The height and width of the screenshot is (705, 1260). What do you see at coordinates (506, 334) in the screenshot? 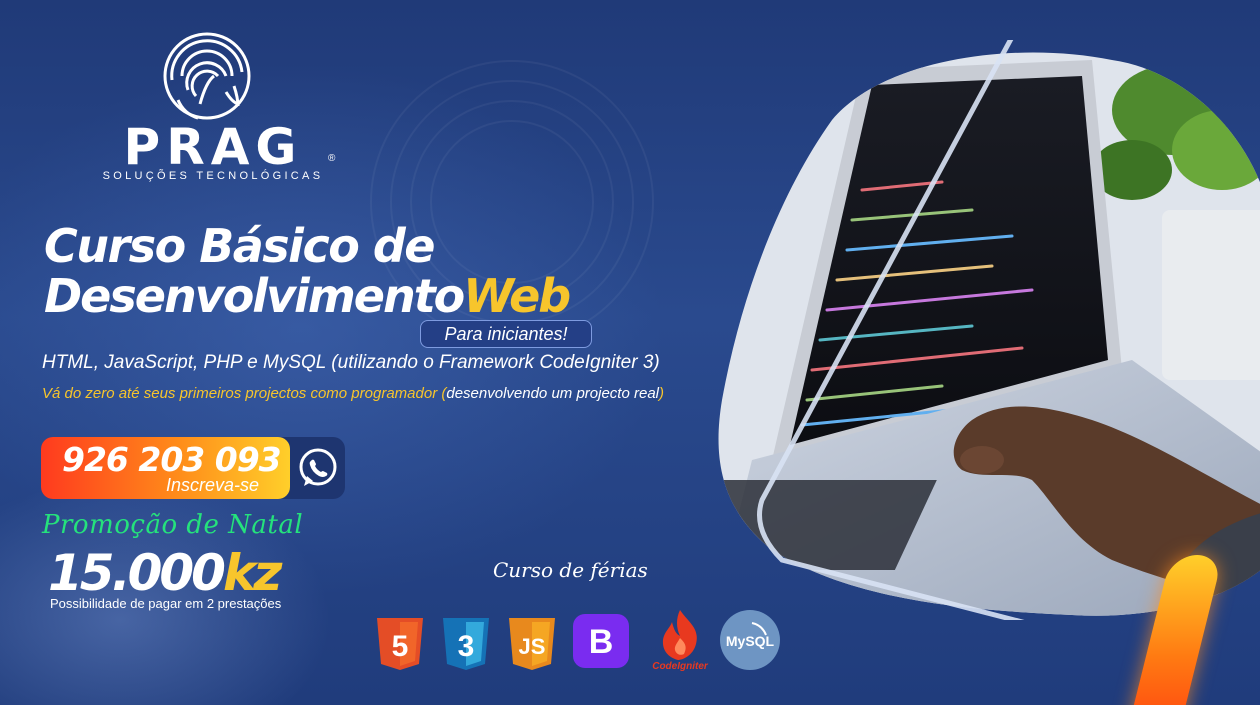
I see `audience-badge: Para iniciantes!` at bounding box center [506, 334].